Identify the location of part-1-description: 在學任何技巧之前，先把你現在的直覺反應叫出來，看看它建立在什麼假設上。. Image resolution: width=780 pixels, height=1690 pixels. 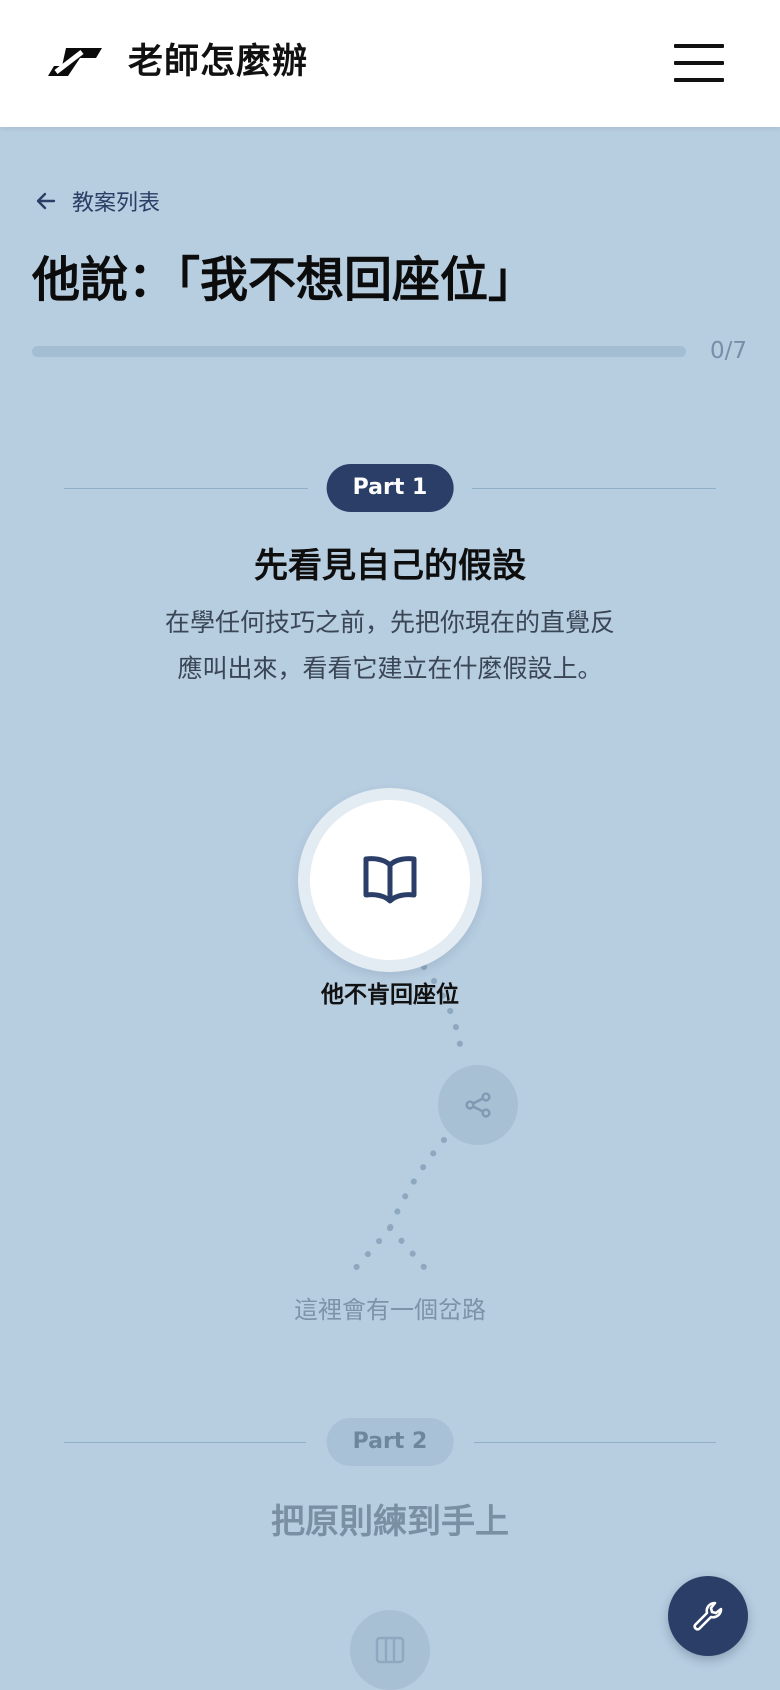
(389, 645).